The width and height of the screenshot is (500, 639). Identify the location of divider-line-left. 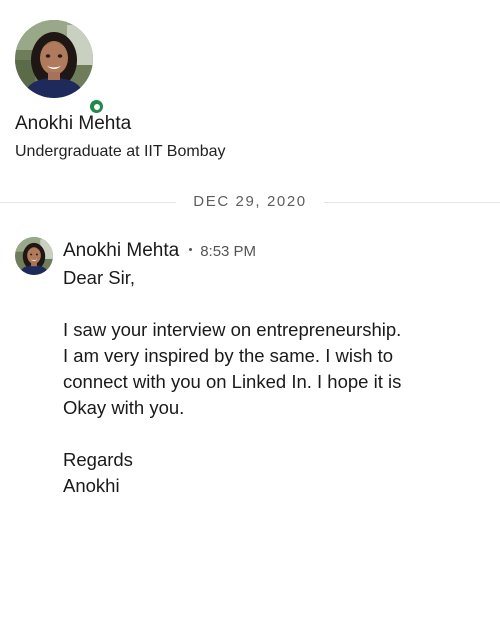
(88, 202).